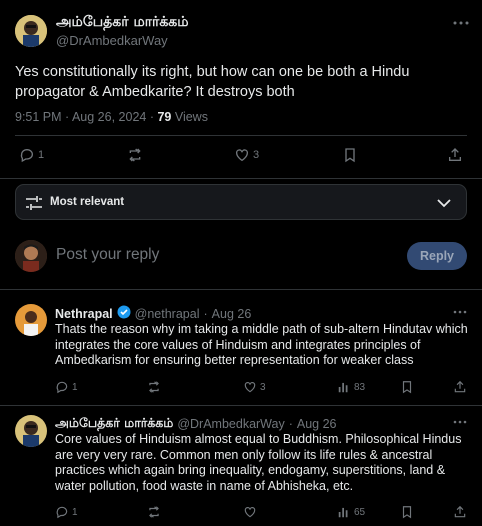 The width and height of the screenshot is (482, 526). I want to click on tweet-actions: 1 3, so click(241, 158).